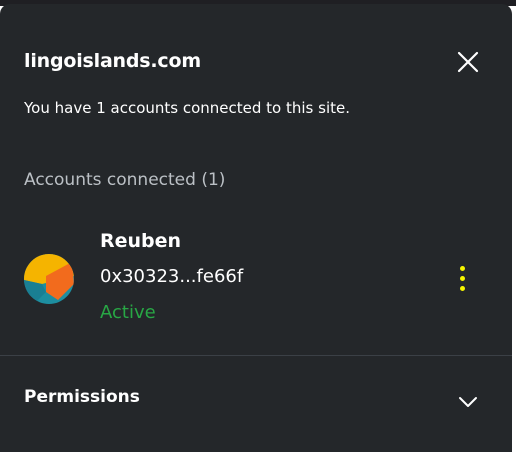  I want to click on site-title: lingoislands.com, so click(112, 61).